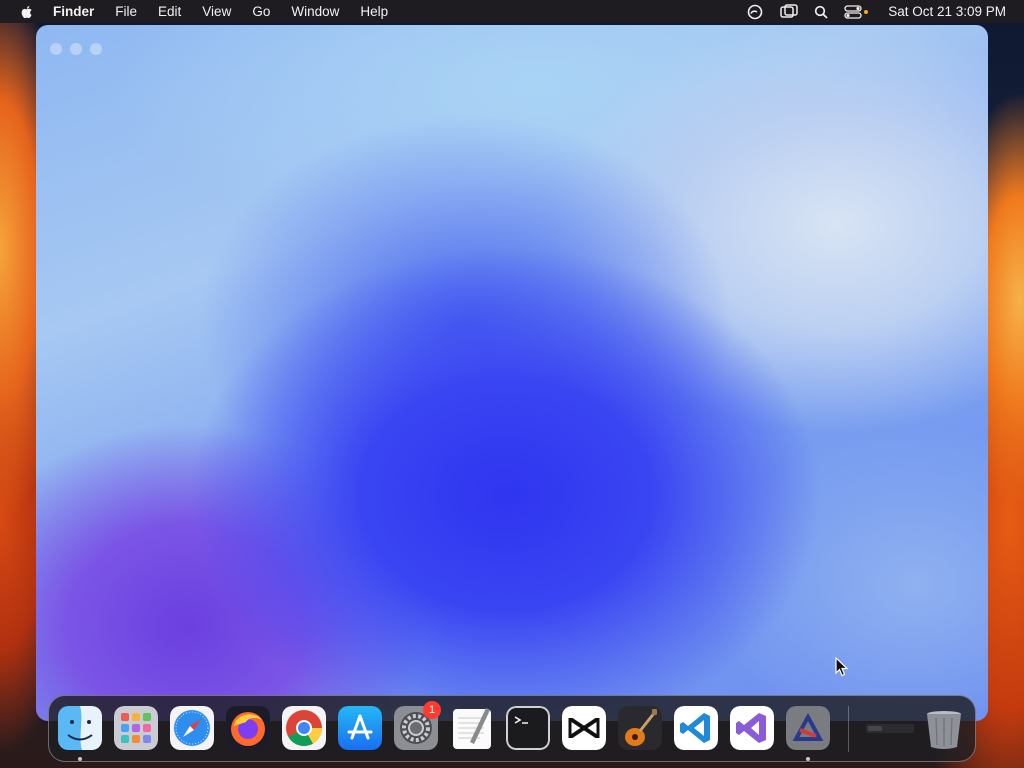 The height and width of the screenshot is (768, 1024). I want to click on window-traffic-lights, so click(80, 49).